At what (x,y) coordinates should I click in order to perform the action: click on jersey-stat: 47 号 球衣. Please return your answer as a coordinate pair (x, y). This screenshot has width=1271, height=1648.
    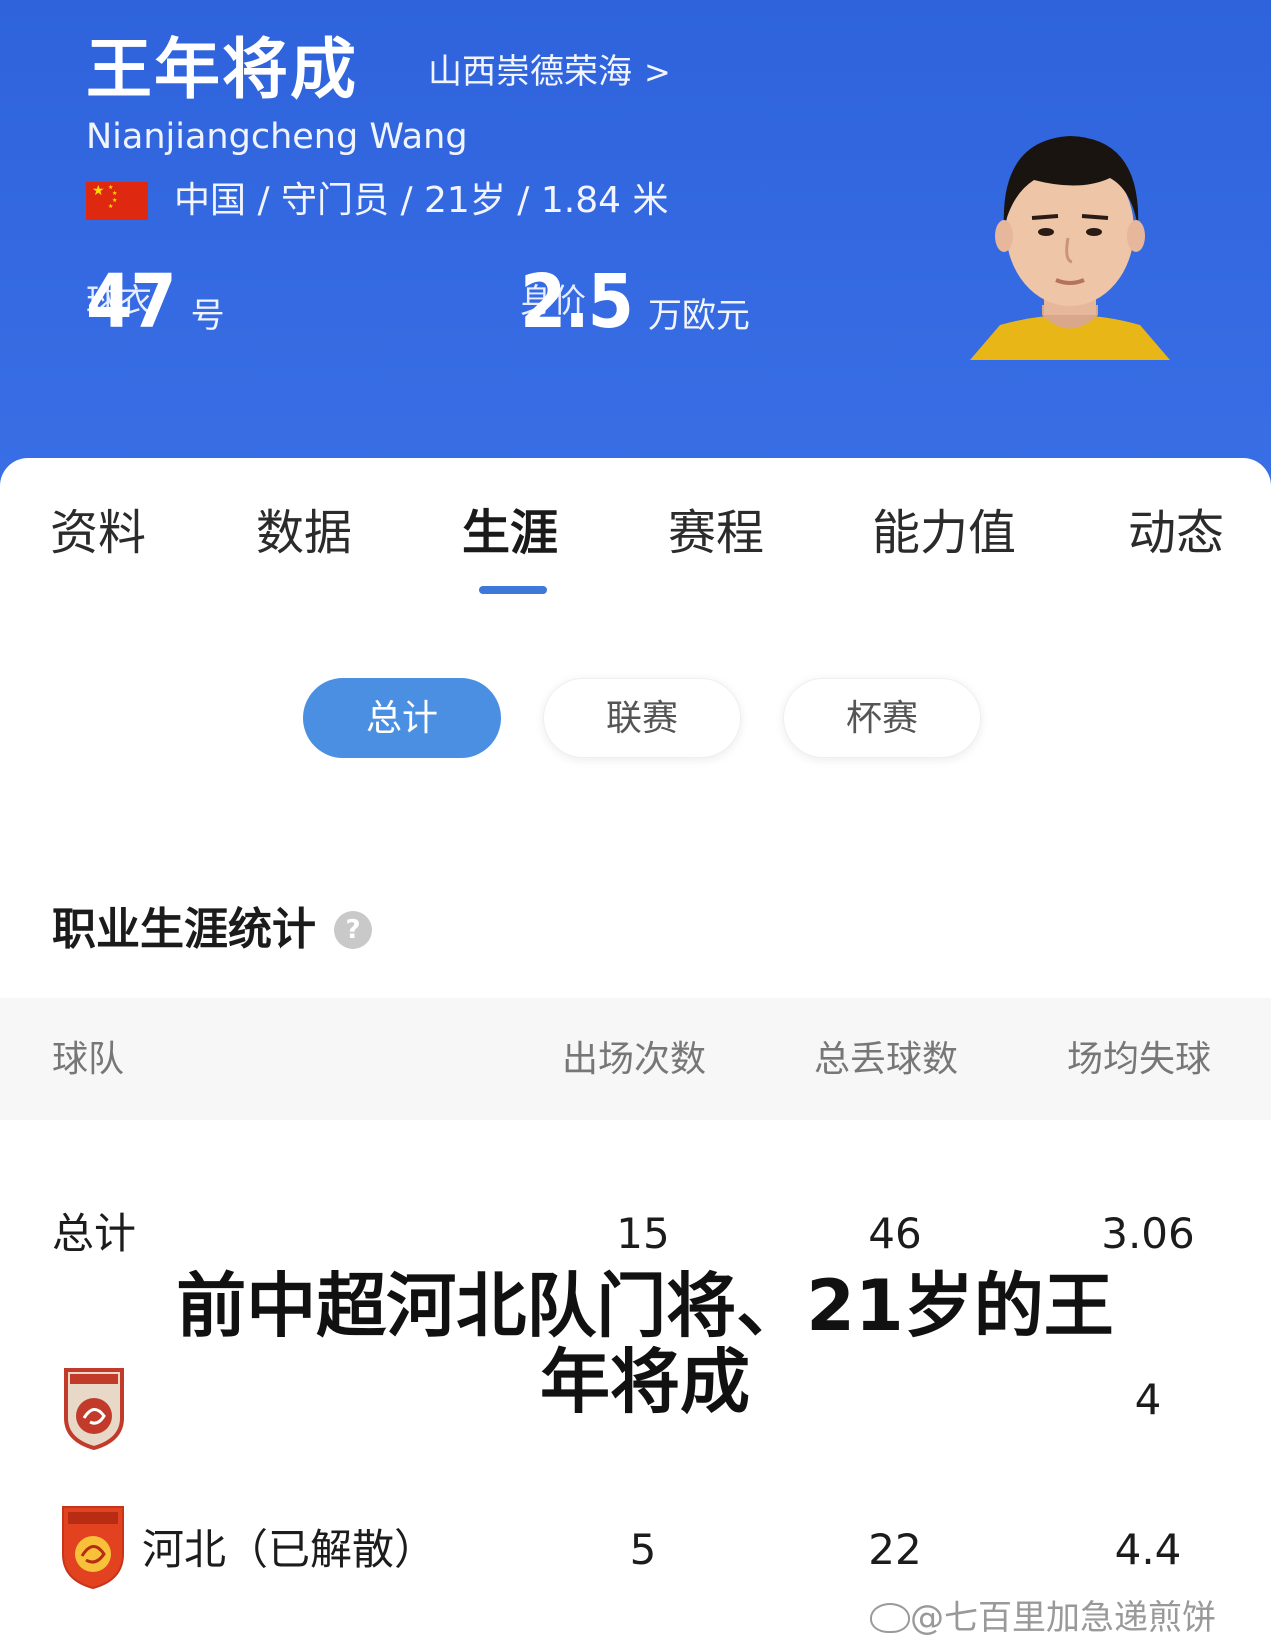
    Looking at the image, I should click on (155, 302).